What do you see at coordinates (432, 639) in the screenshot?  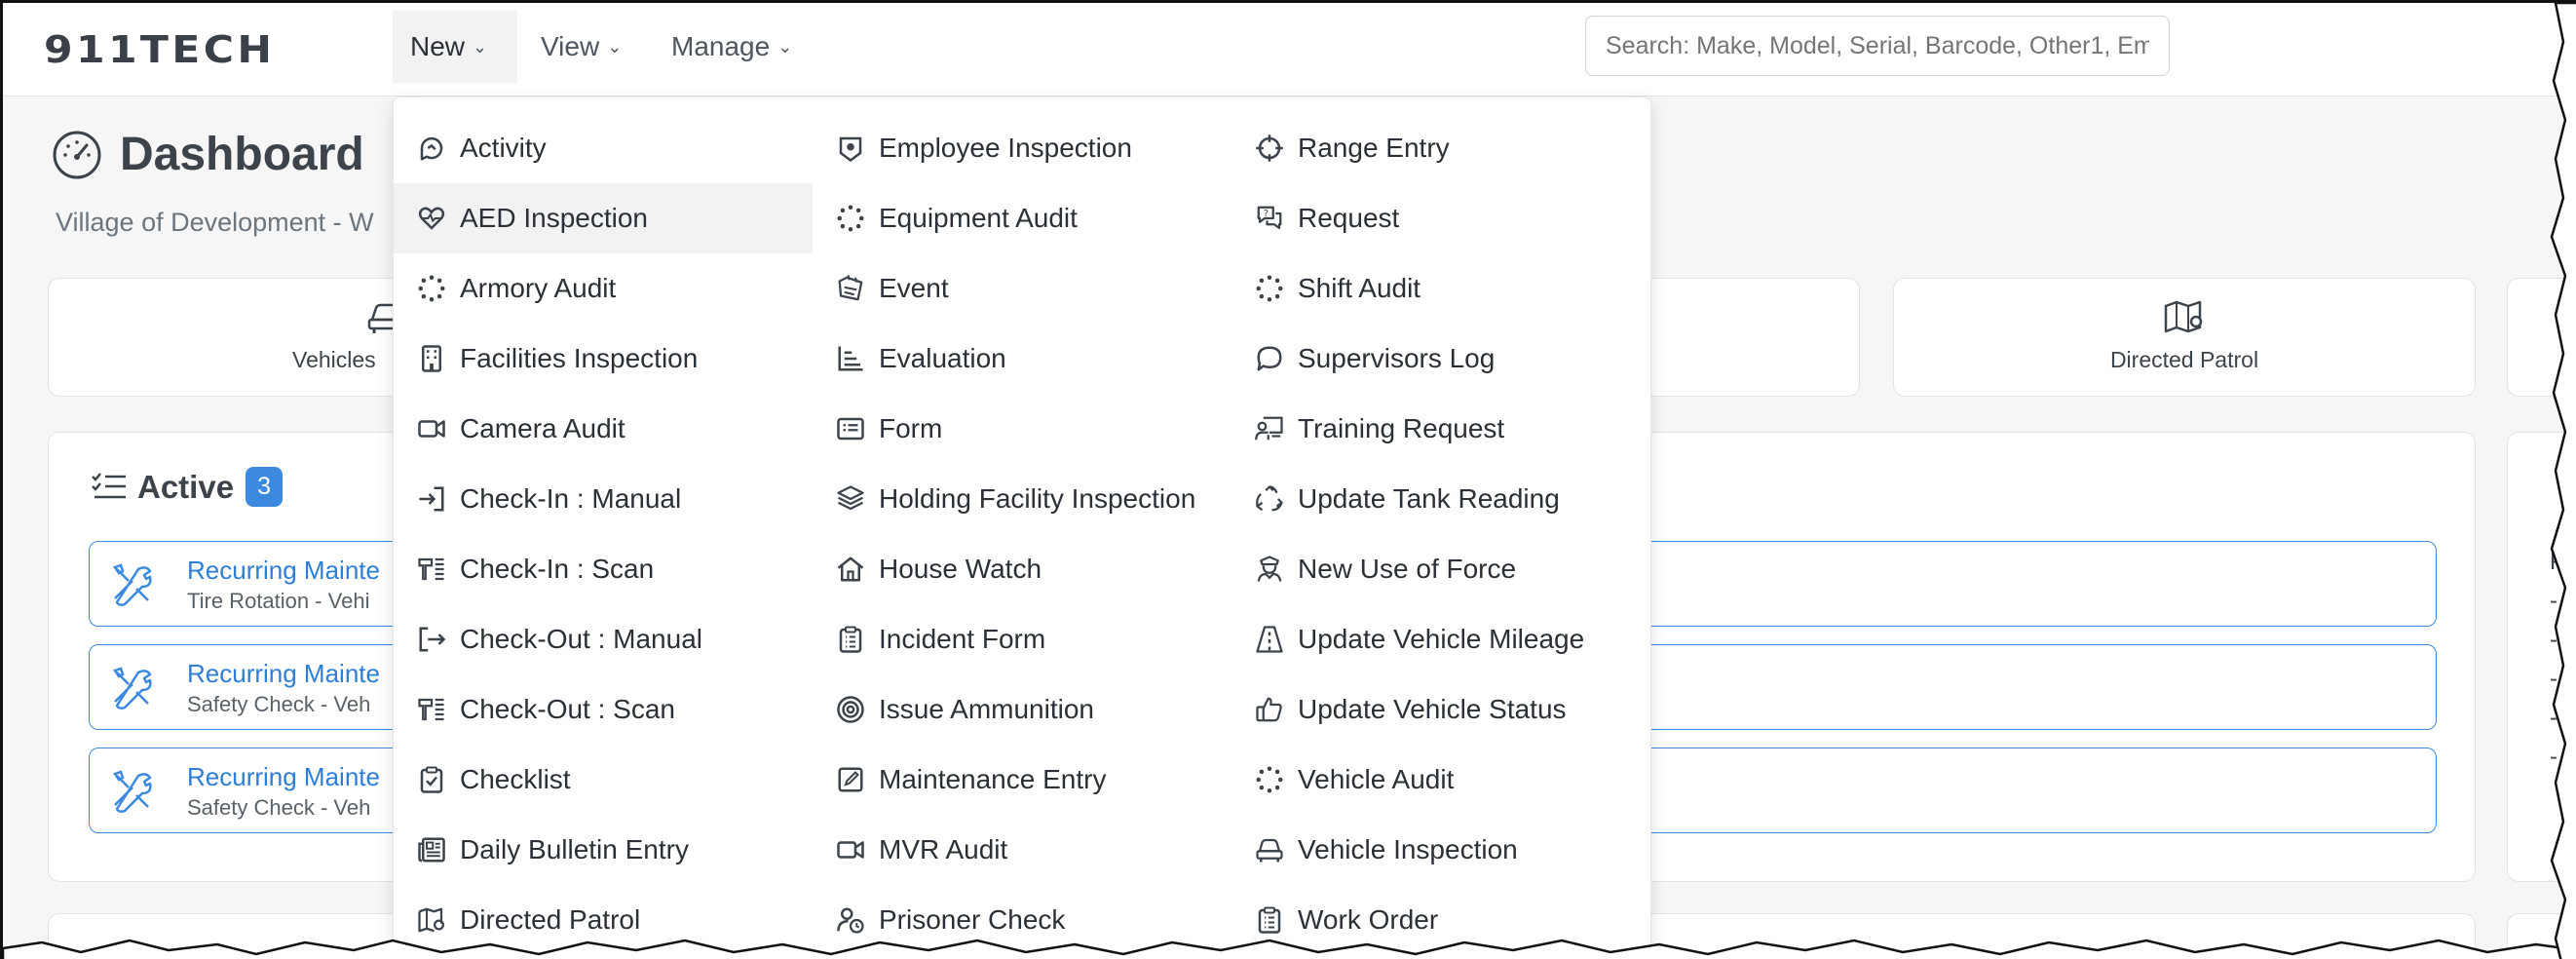 I see `sign-out-icon` at bounding box center [432, 639].